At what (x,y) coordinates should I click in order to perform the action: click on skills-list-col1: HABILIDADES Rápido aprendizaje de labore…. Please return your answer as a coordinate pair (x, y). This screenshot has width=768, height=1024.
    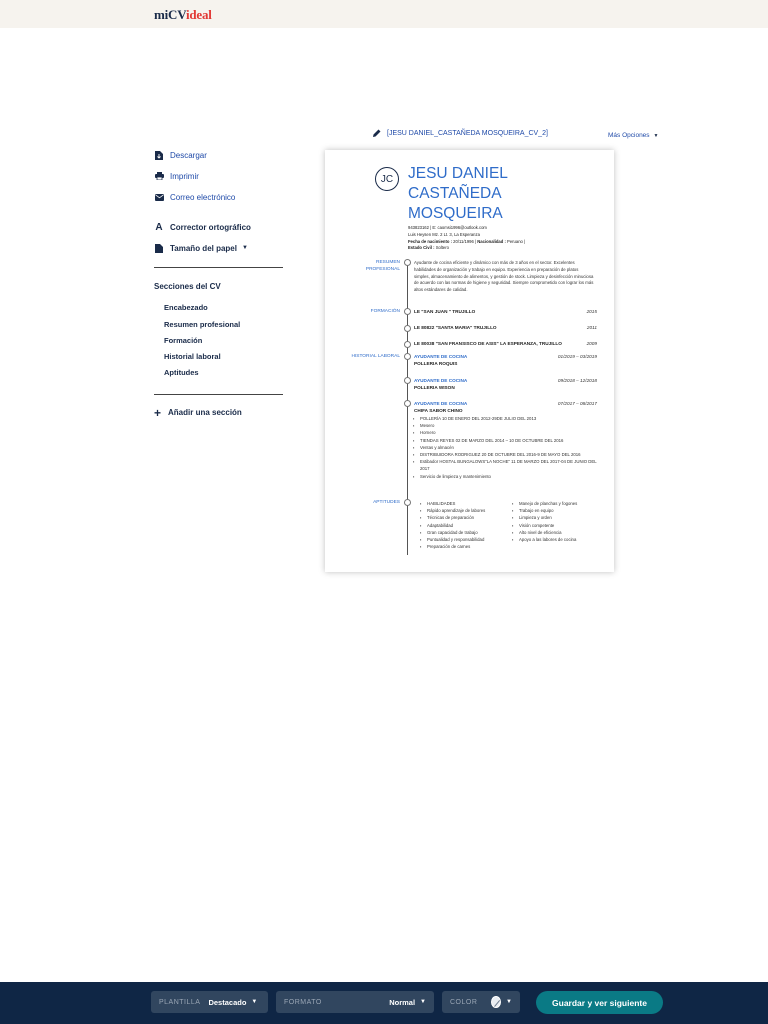
    Looking at the image, I should click on (472, 525).